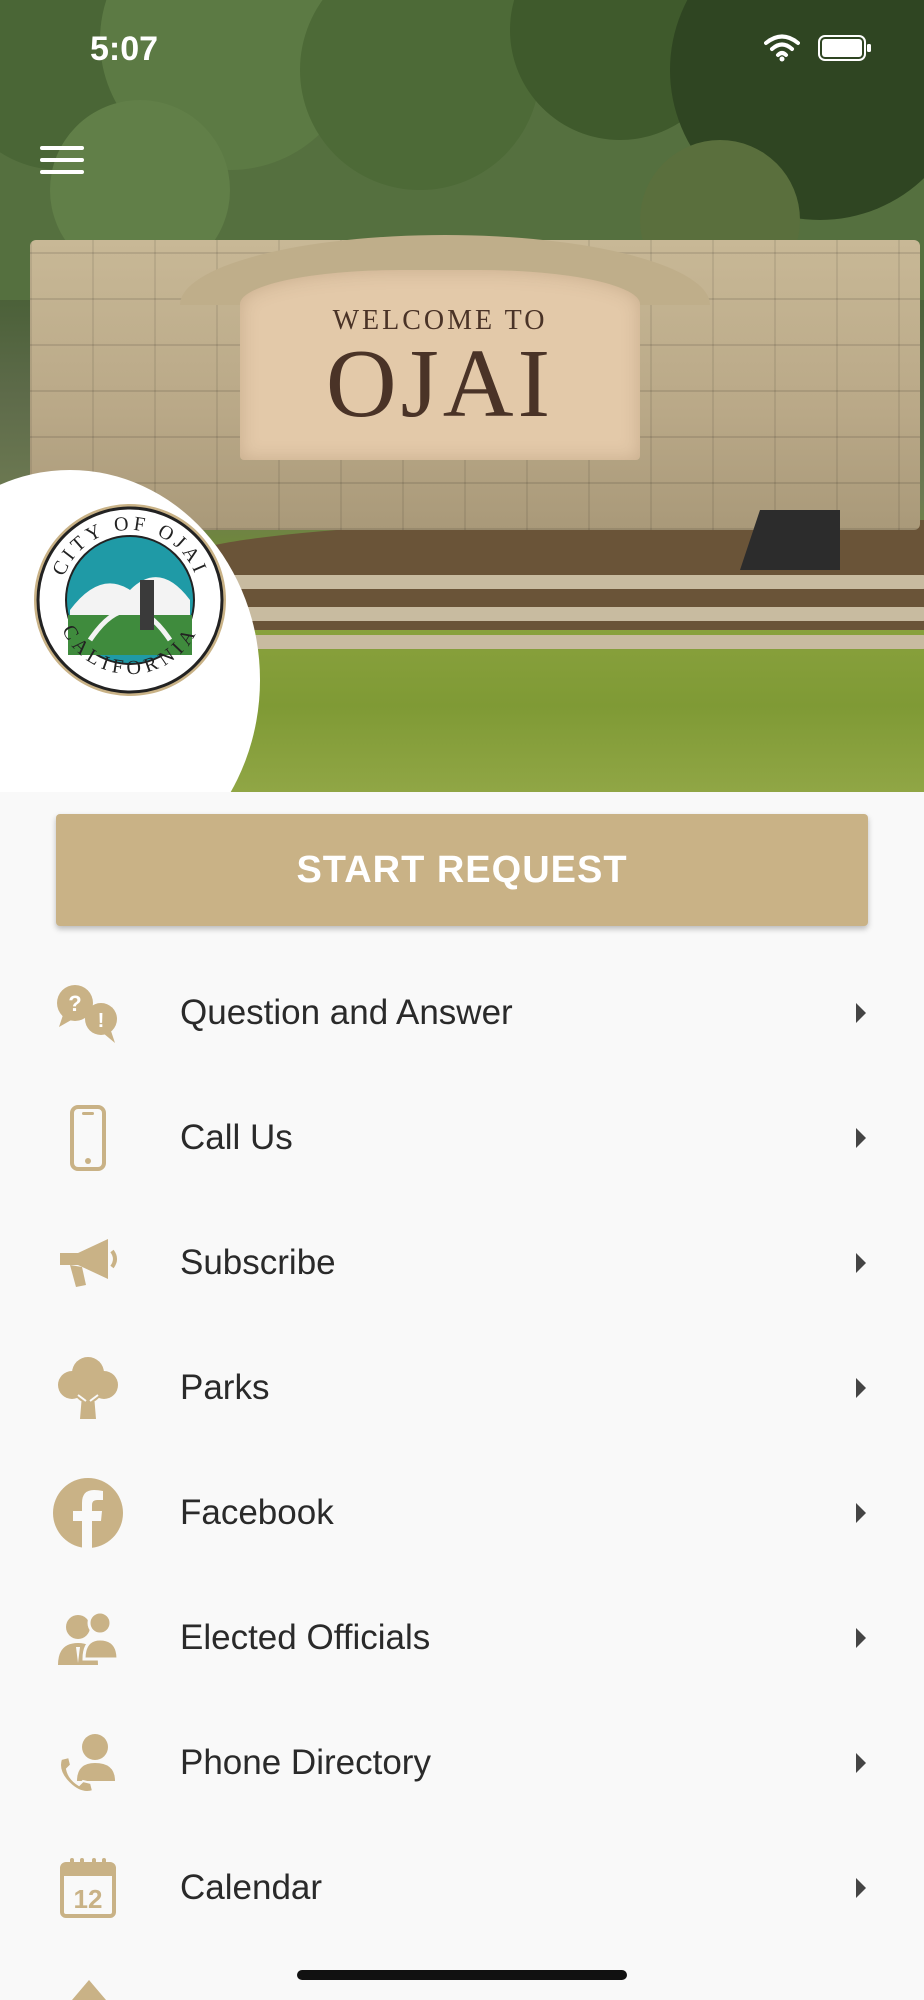 The width and height of the screenshot is (924, 2000). I want to click on menu-item-phone-directory: Phone Directory, so click(462, 1762).